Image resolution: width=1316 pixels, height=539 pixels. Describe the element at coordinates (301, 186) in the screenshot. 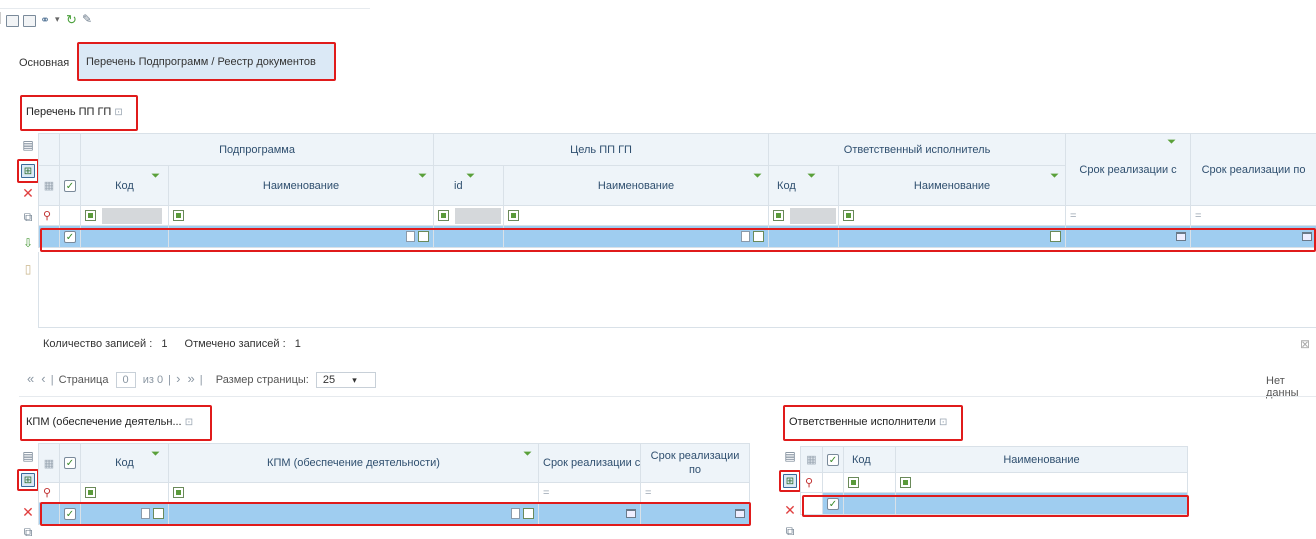

I see `col-sub-name: Наименование ⏷` at that location.